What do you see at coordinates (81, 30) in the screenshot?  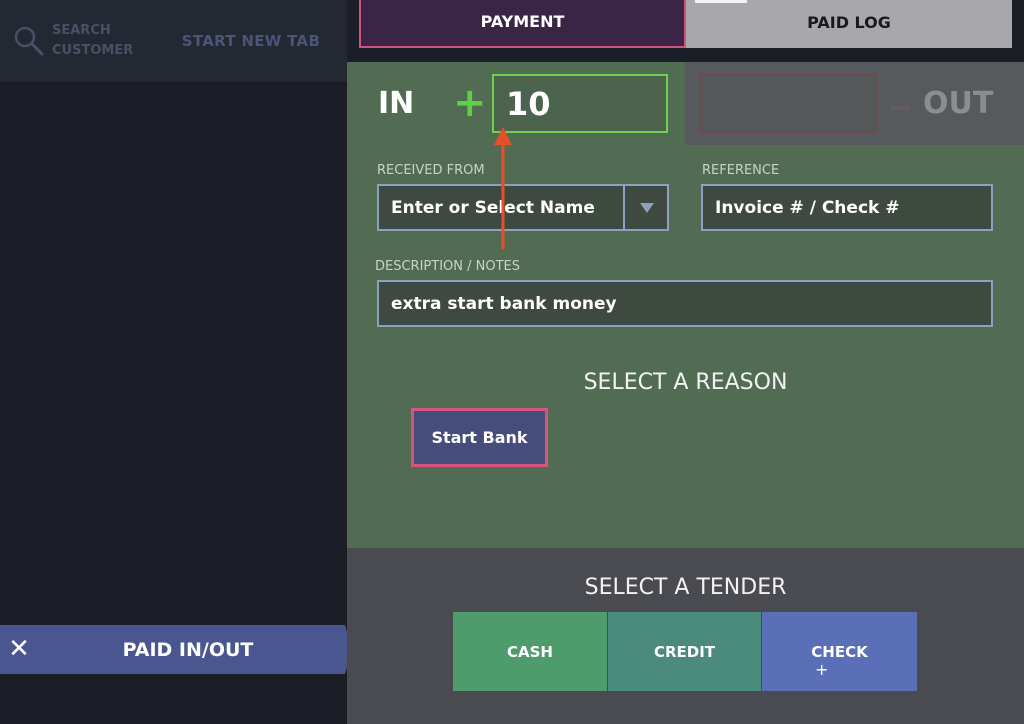 I see `search-customer-line1: SEARCH` at bounding box center [81, 30].